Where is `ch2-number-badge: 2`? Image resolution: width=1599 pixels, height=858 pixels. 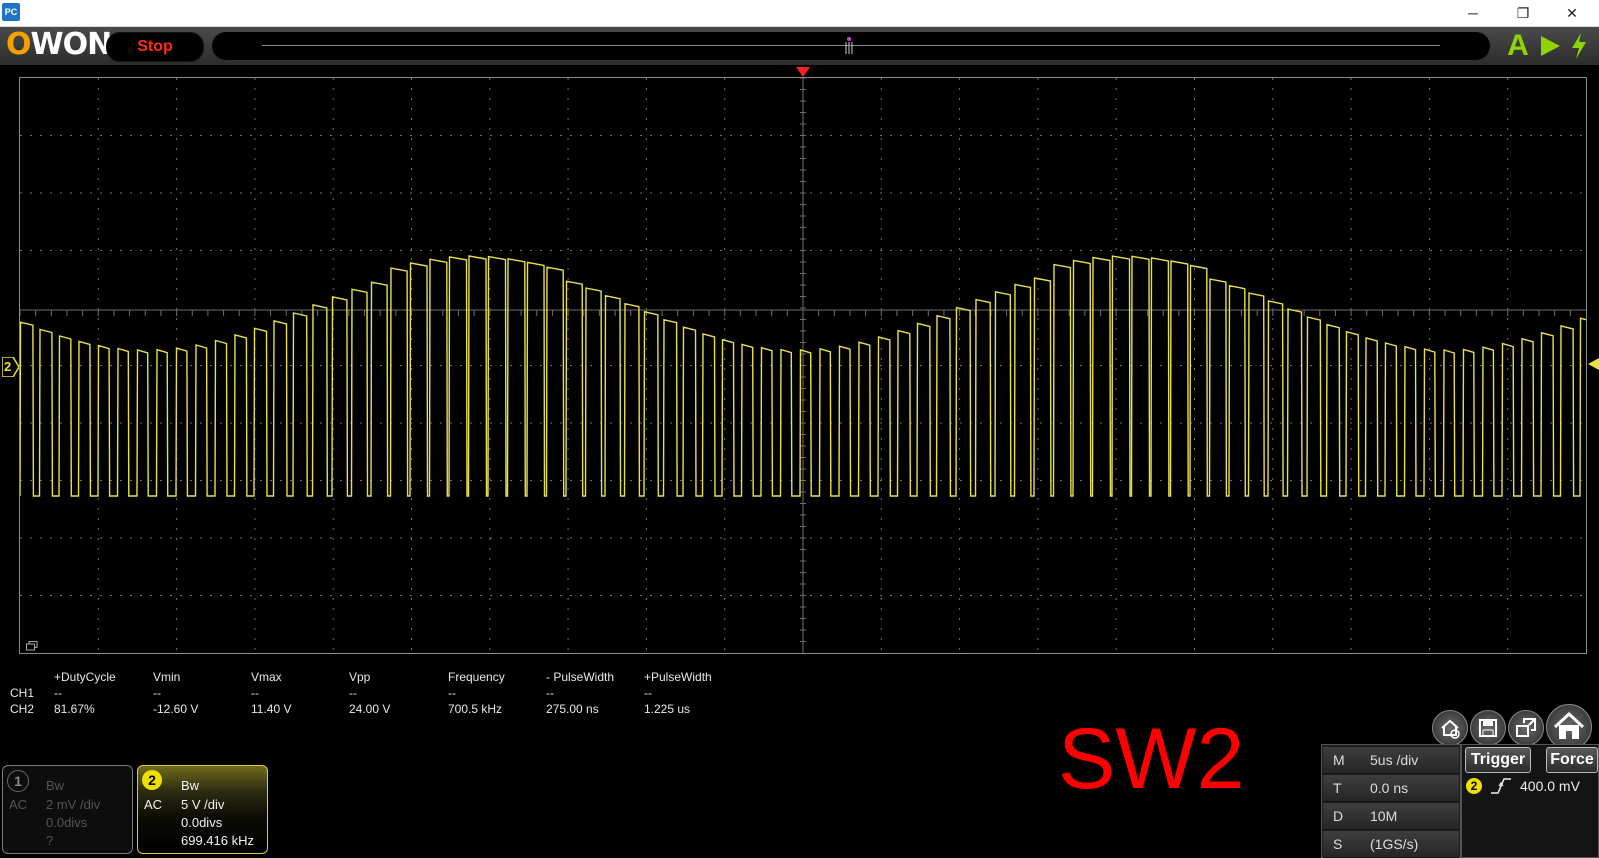 ch2-number-badge: 2 is located at coordinates (152, 780).